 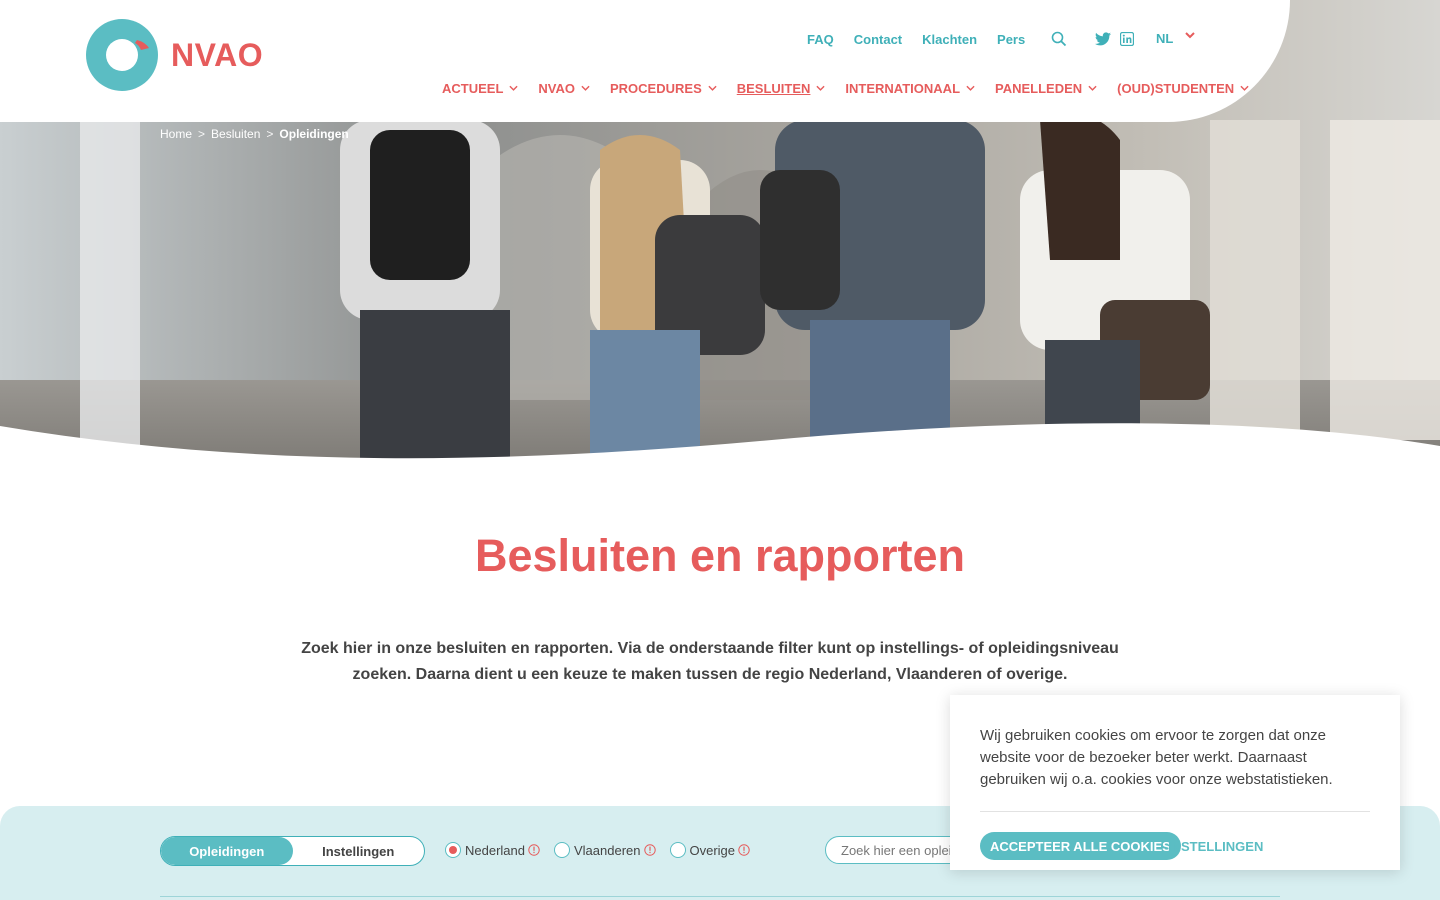 I want to click on top-navigation: FAQ Contact Klachten Pers, so click(x=971, y=39).